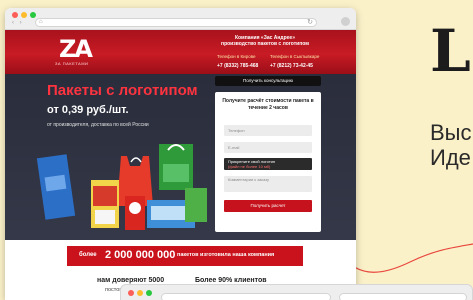 The height and width of the screenshot is (300, 473). I want to click on second-browser-window, so click(296, 292).